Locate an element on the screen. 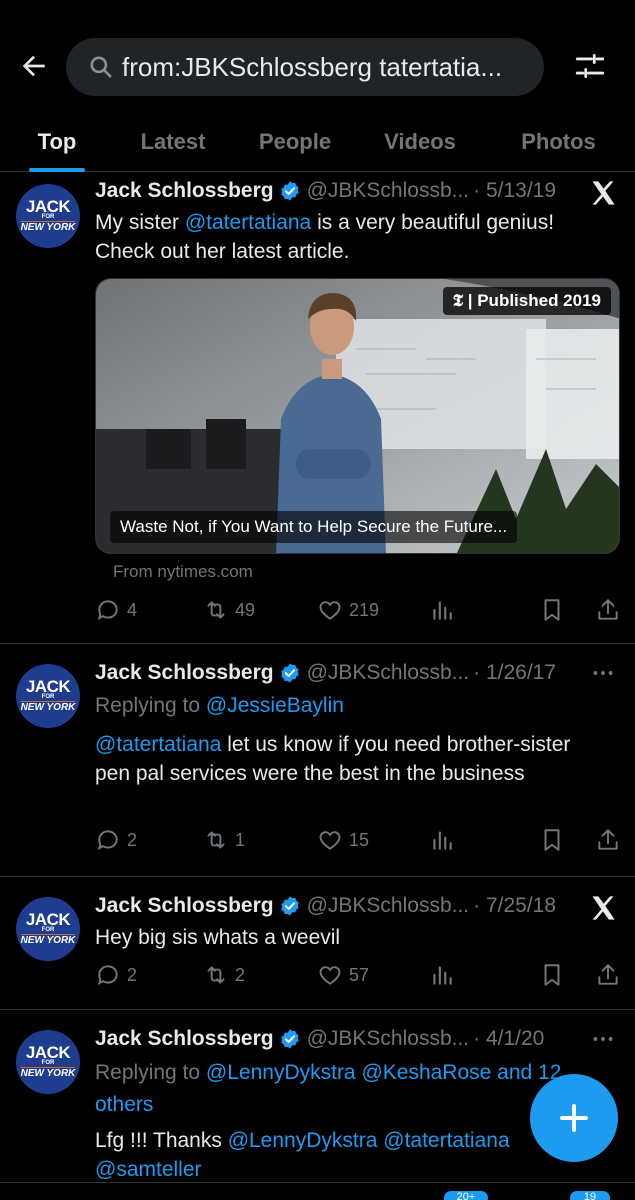 The image size is (635, 1200). search-filter-button is located at coordinates (590, 66).